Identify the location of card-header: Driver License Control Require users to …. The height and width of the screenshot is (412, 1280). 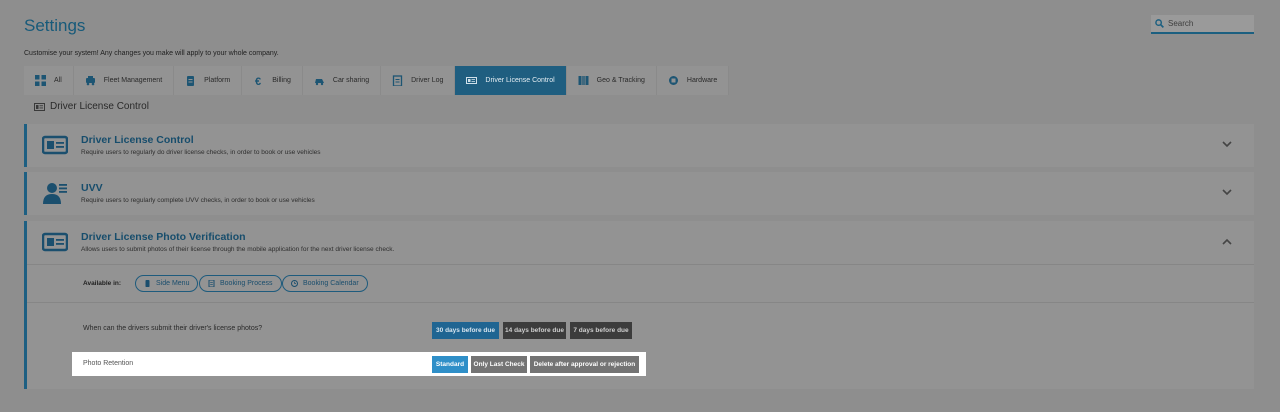
(640, 145).